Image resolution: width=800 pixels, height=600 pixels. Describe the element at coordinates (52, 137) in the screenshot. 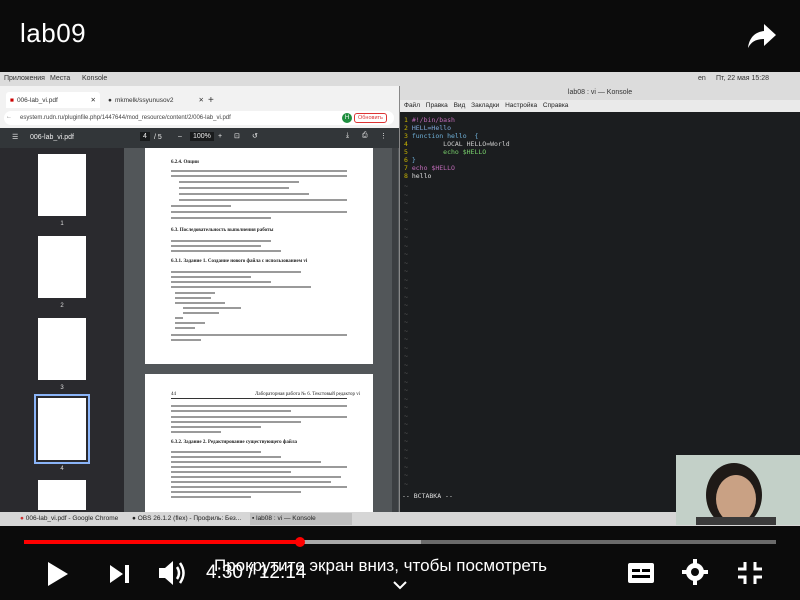

I see `pdf-filename: 006-lab_vi.pdf` at that location.